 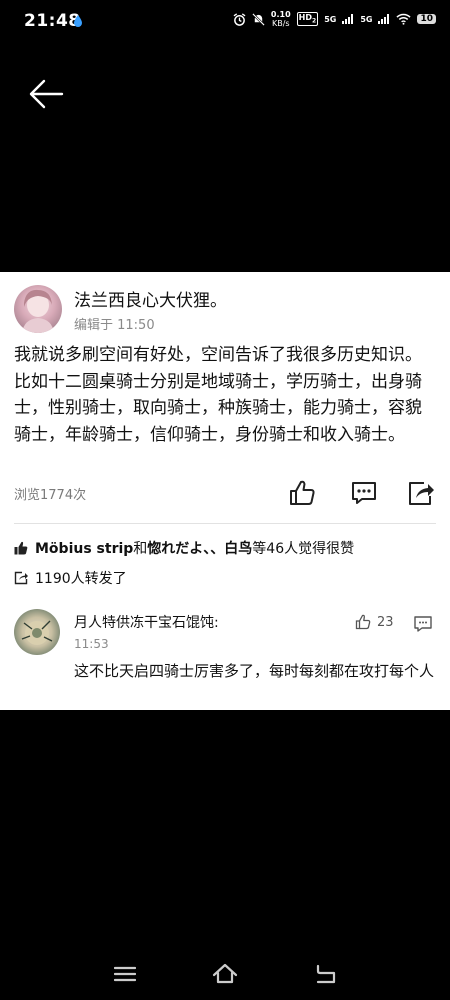 I want to click on author-avatar, so click(x=38, y=309).